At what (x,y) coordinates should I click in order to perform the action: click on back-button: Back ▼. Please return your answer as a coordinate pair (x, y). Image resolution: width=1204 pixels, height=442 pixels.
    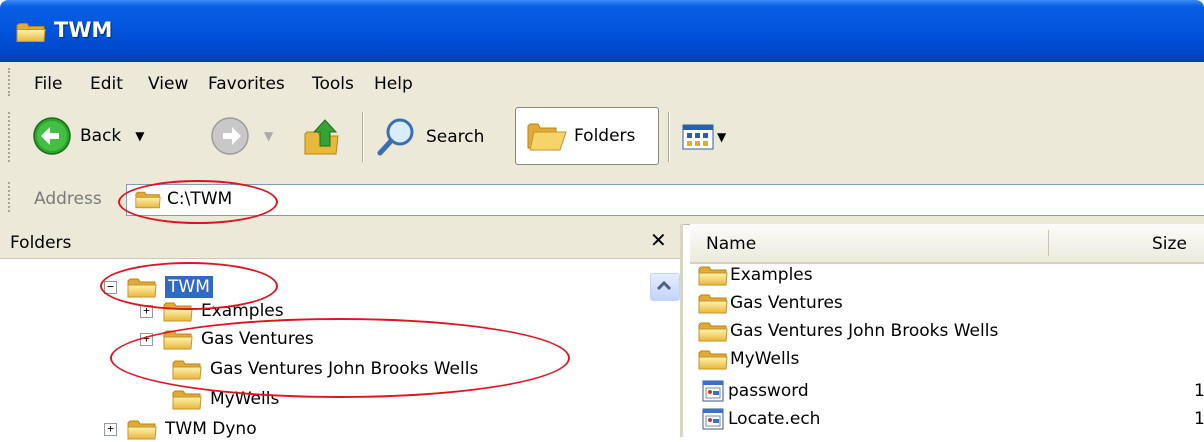
    Looking at the image, I should click on (88, 136).